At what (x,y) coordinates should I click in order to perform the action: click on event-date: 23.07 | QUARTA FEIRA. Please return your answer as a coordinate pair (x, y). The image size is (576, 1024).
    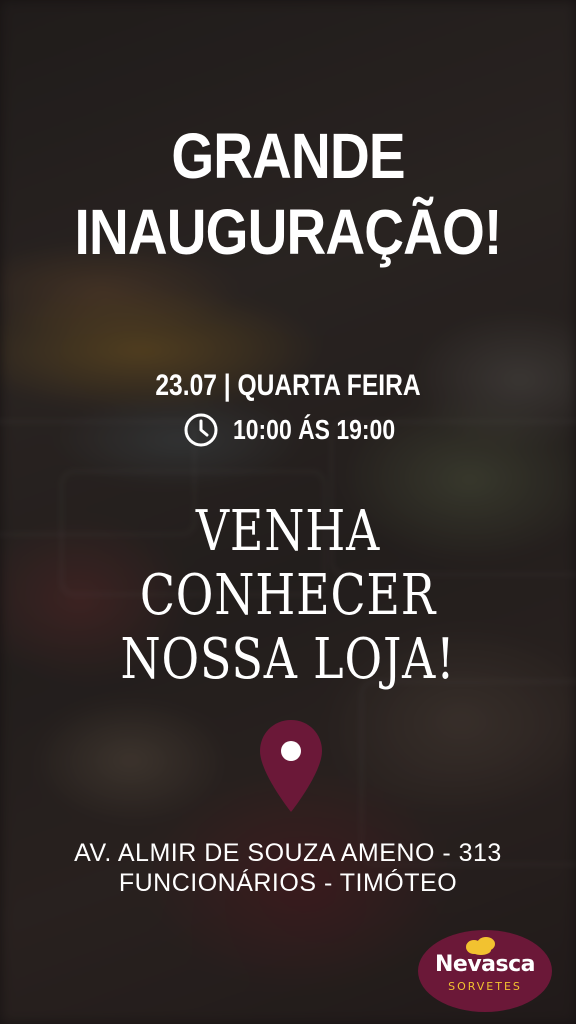
    Looking at the image, I should click on (288, 385).